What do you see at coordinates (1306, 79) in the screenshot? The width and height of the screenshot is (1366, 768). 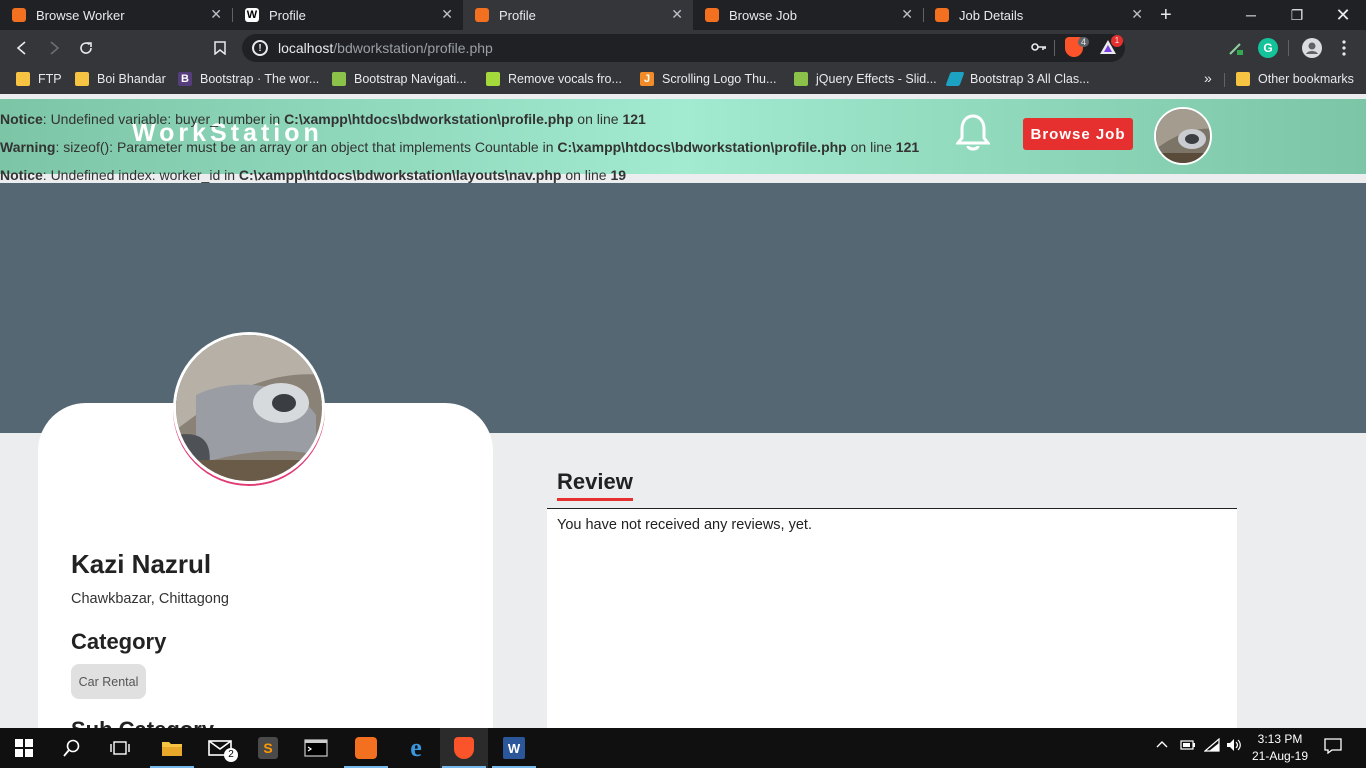 I see `bookmark-label: Other bookmarks` at bounding box center [1306, 79].